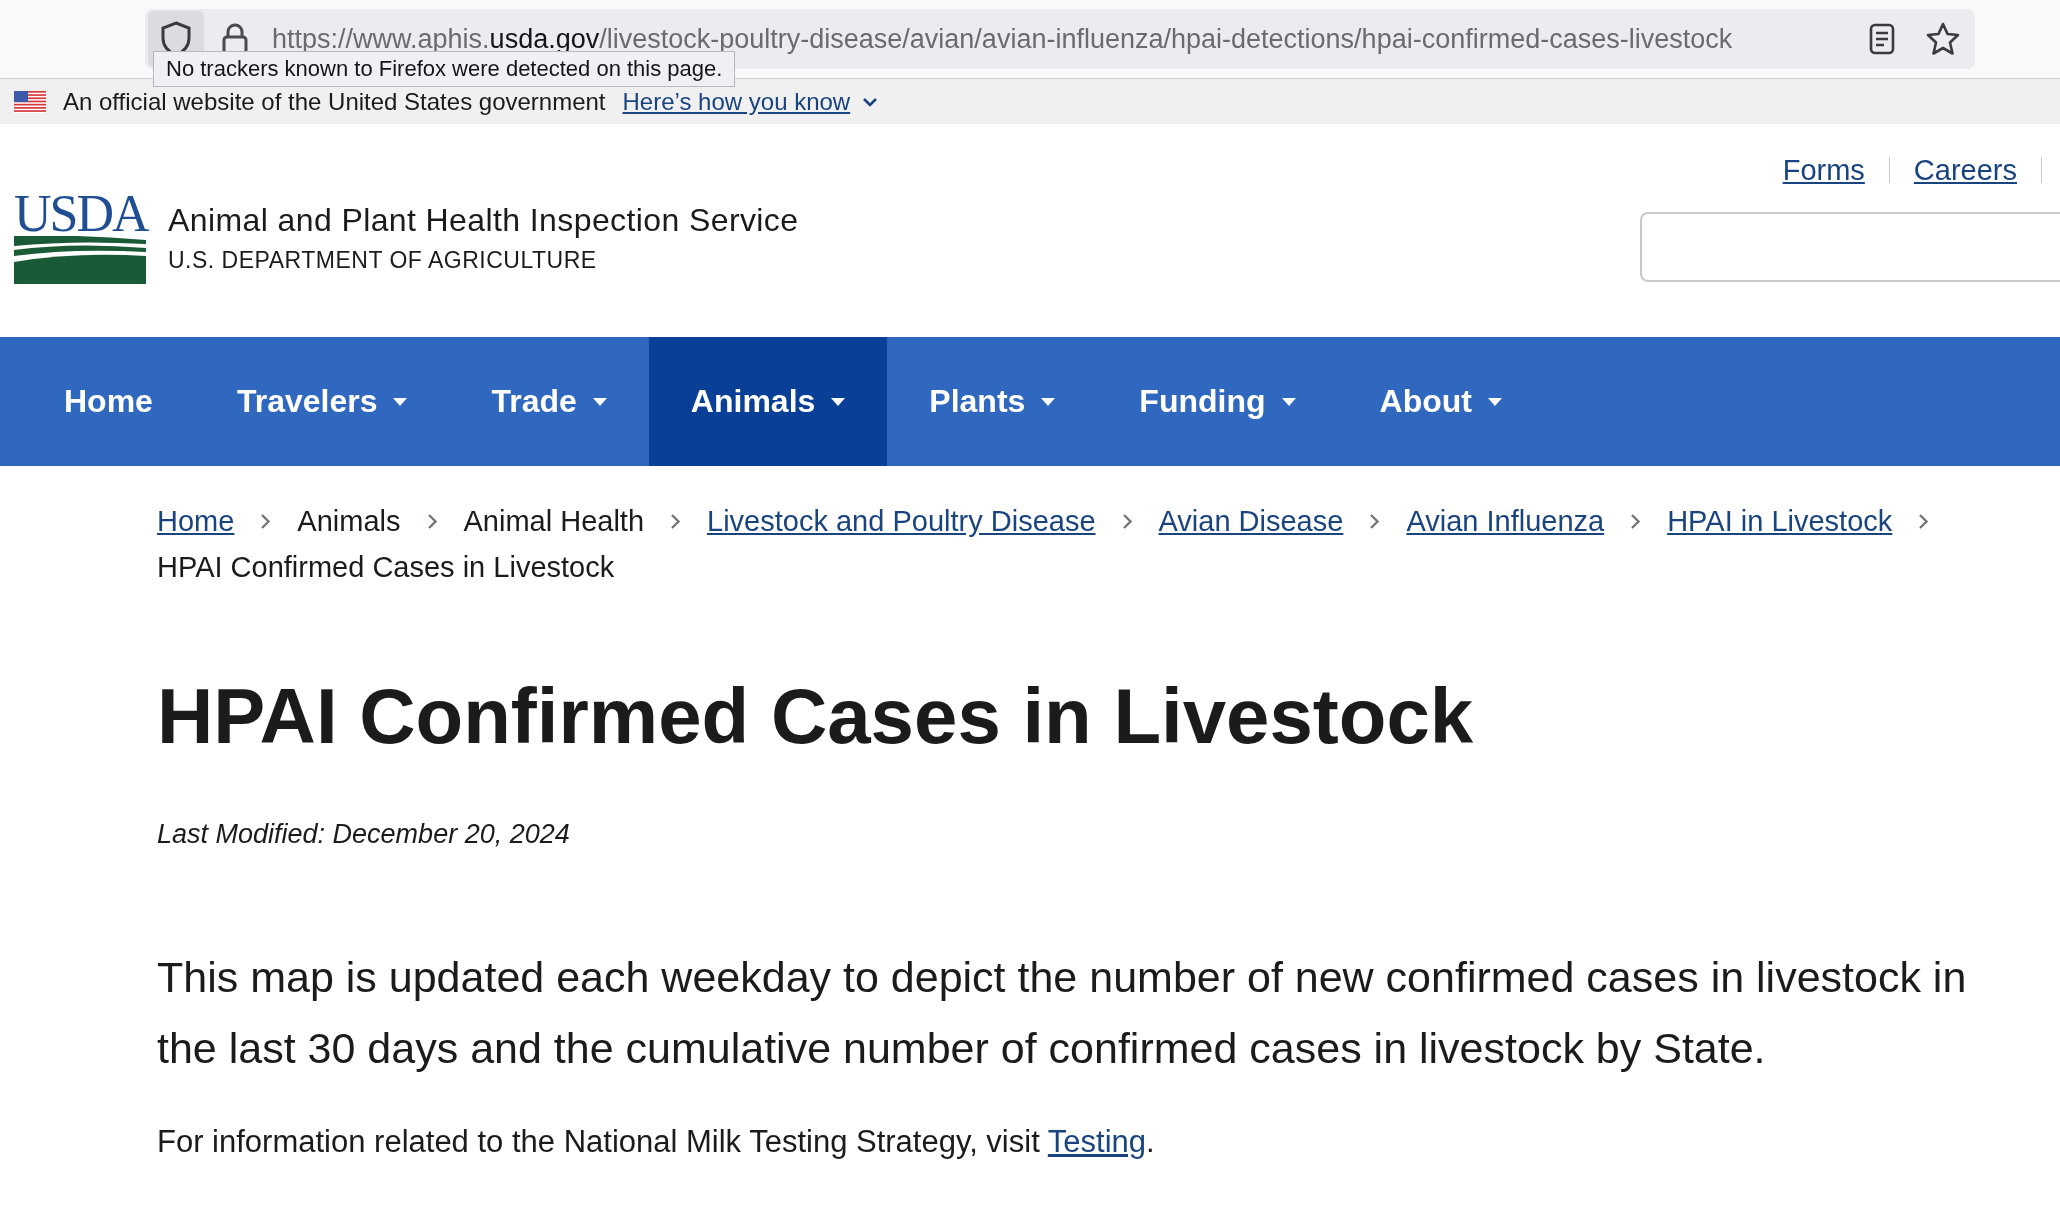 This screenshot has width=2060, height=1210. What do you see at coordinates (1505, 521) in the screenshot?
I see `breadcrumb-link: Avian Influenza` at bounding box center [1505, 521].